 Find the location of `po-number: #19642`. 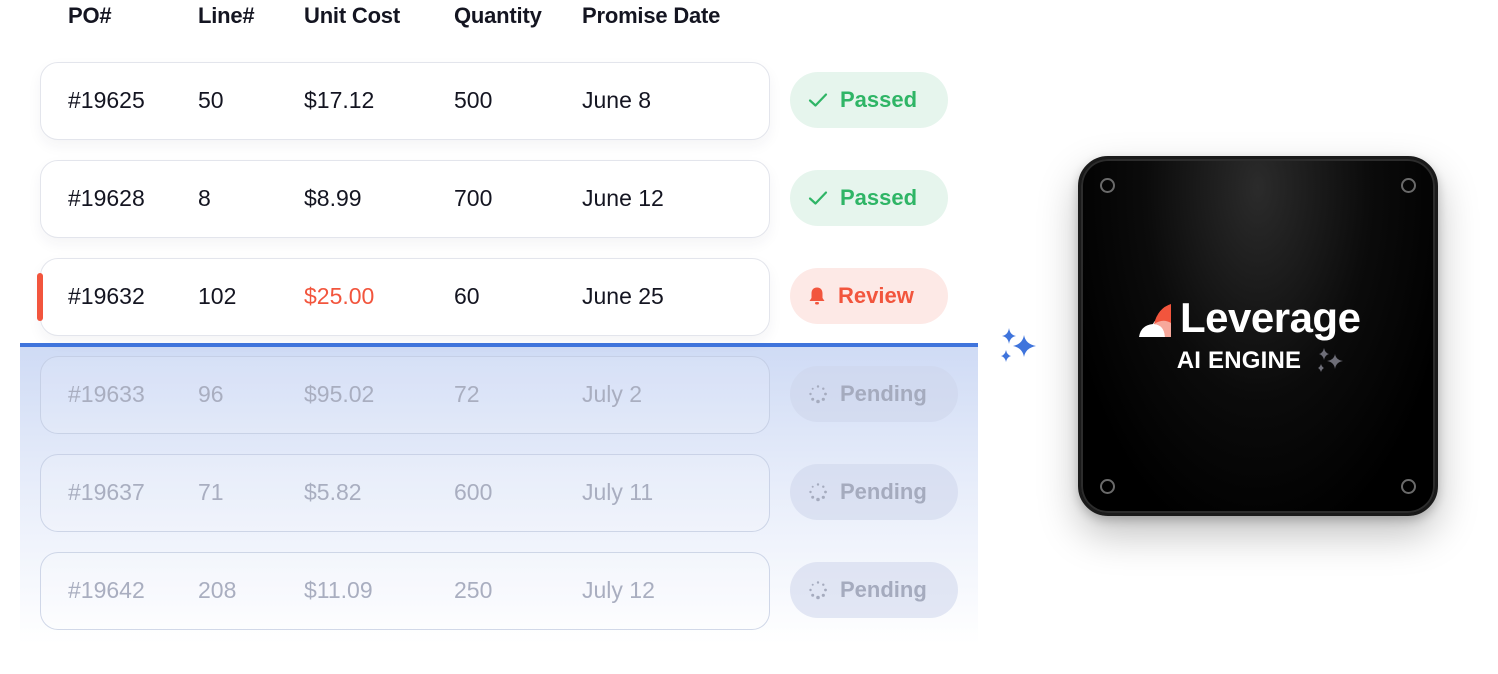

po-number: #19642 is located at coordinates (106, 590).